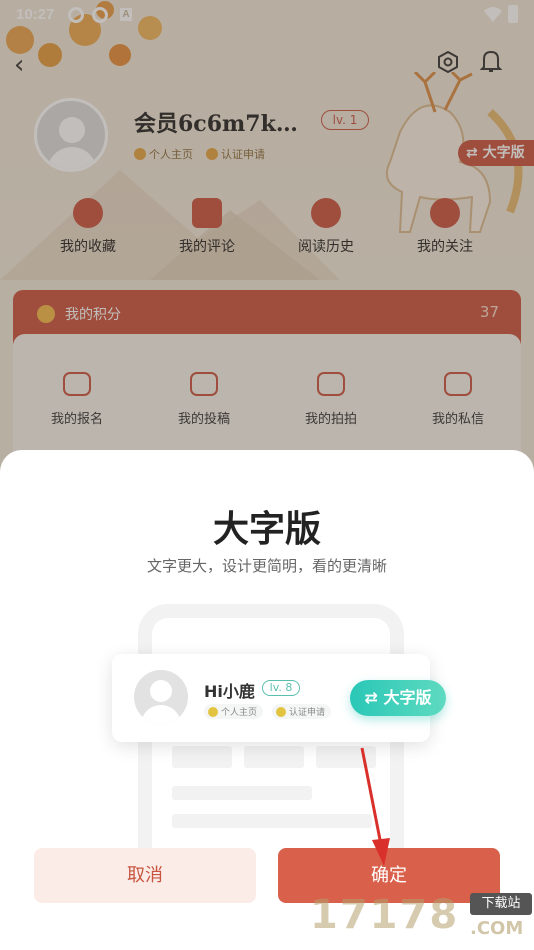  I want to click on preview-avatar, so click(161, 697).